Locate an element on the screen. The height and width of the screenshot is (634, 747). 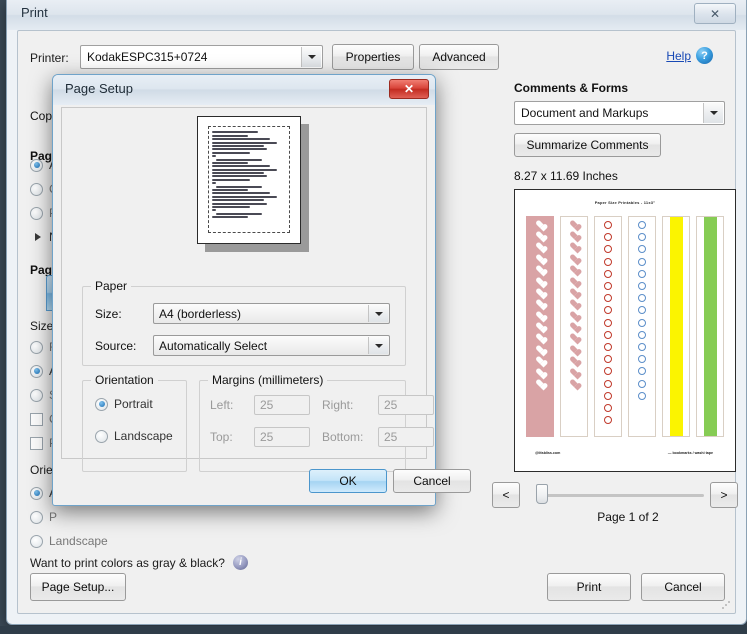
orientation-option-landscape-label: Landscape is located at coordinates (78, 541).